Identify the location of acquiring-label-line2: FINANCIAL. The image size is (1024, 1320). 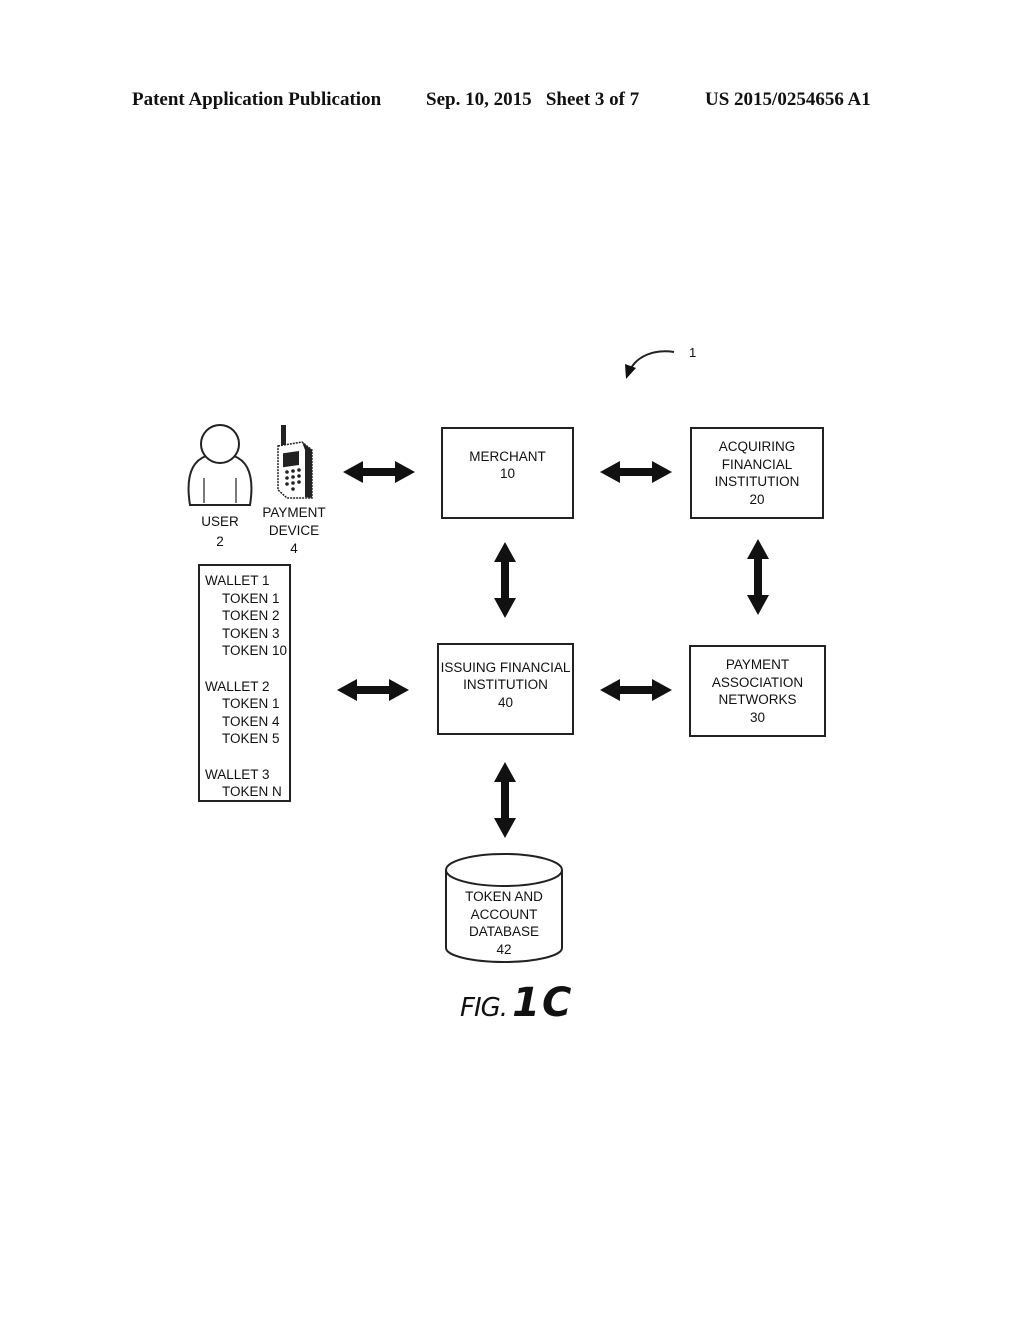
(757, 464).